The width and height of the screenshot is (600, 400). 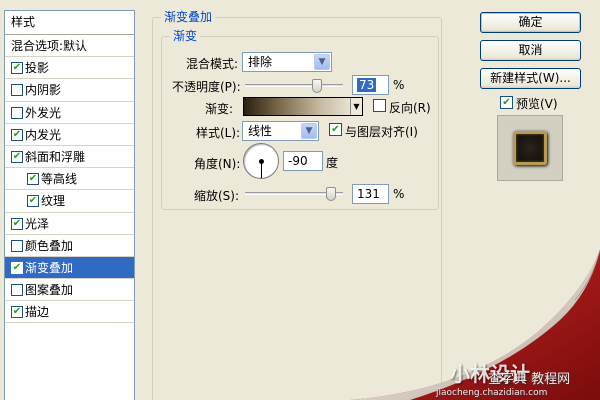 I want to click on style-list-item: ✔ 投影, so click(x=69, y=68).